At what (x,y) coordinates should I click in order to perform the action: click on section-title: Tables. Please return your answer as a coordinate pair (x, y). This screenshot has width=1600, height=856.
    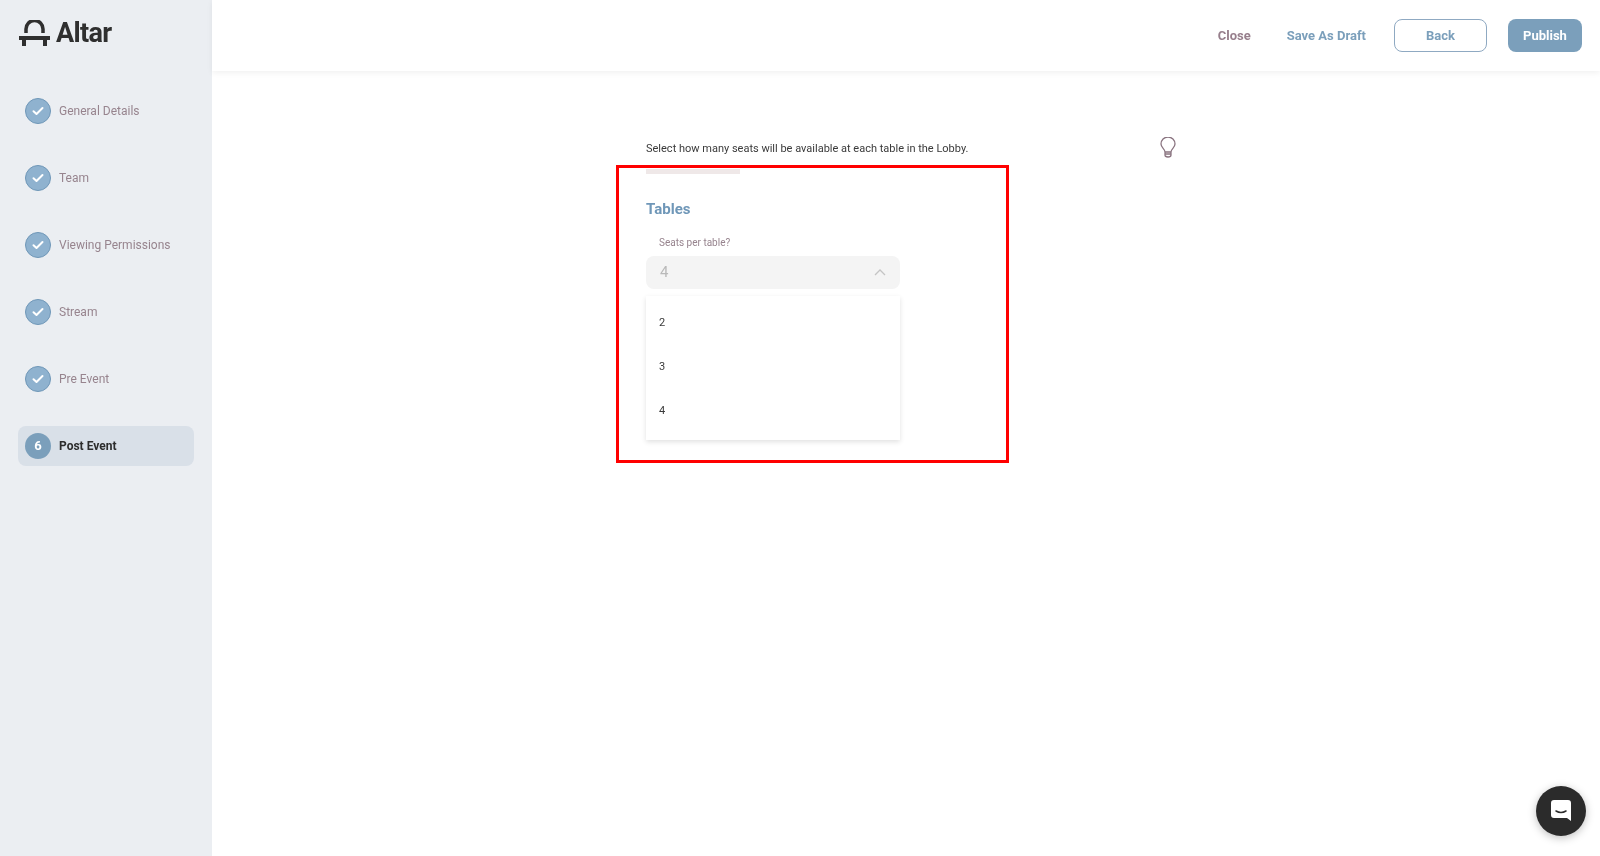
    Looking at the image, I should click on (669, 209).